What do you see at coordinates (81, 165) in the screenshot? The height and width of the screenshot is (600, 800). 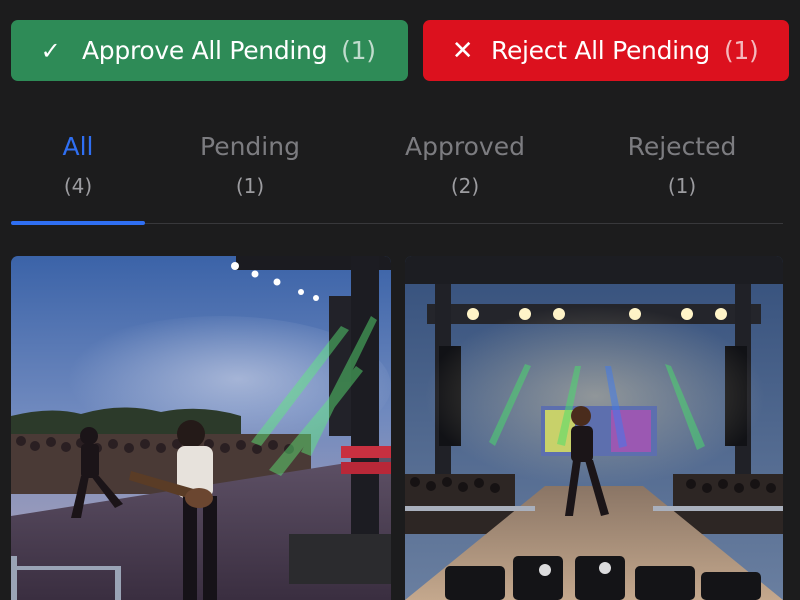 I see `tab-all: All (4)` at bounding box center [81, 165].